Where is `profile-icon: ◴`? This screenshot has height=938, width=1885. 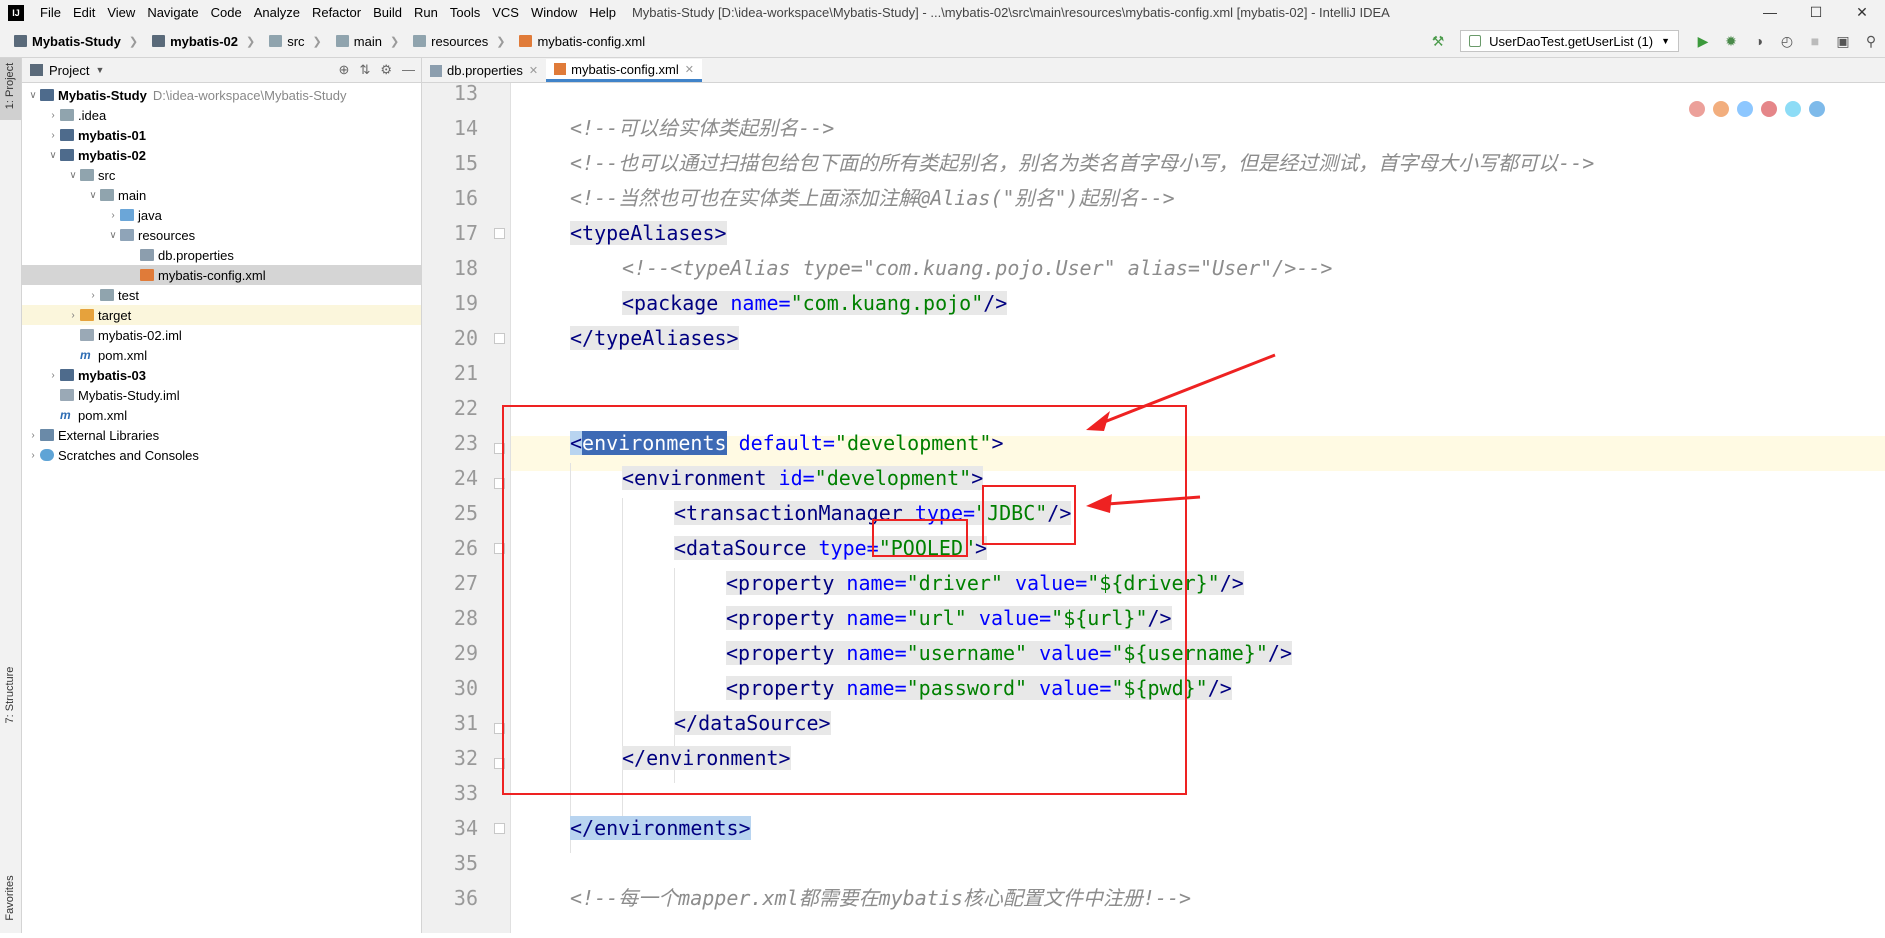 profile-icon: ◴ is located at coordinates (1787, 41).